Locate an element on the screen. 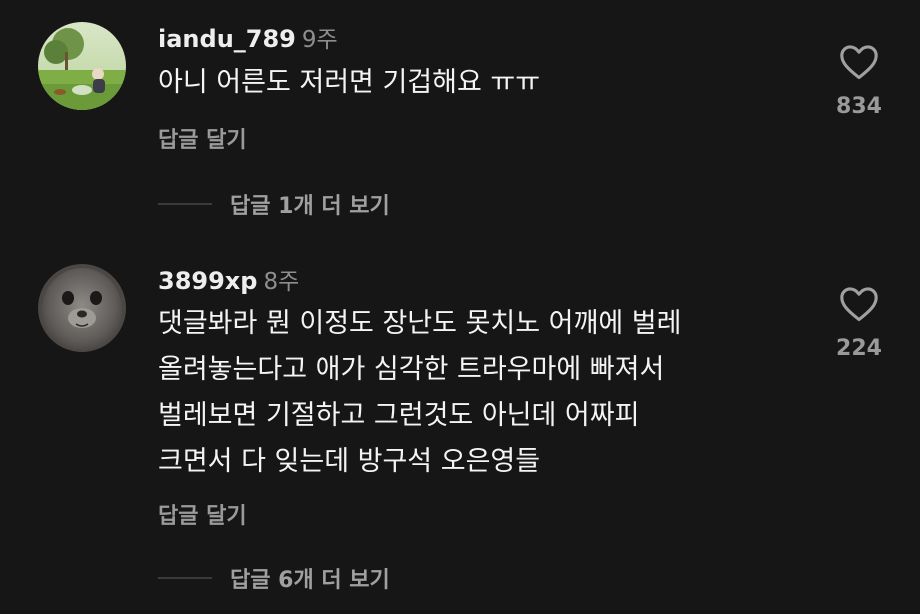  view-replies-label: 답글 6개 더 보기 is located at coordinates (310, 578).